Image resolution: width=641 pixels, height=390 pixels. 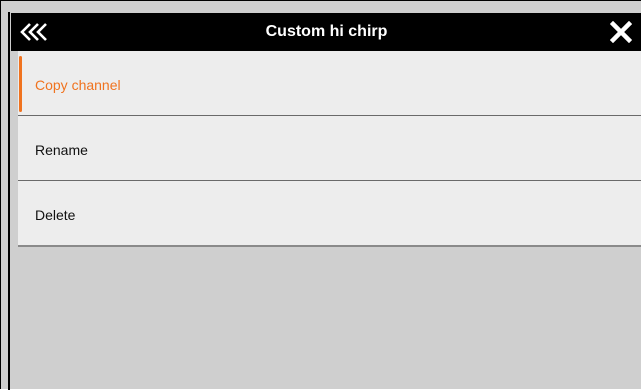 What do you see at coordinates (55, 215) in the screenshot?
I see `menu-item-label: Delete` at bounding box center [55, 215].